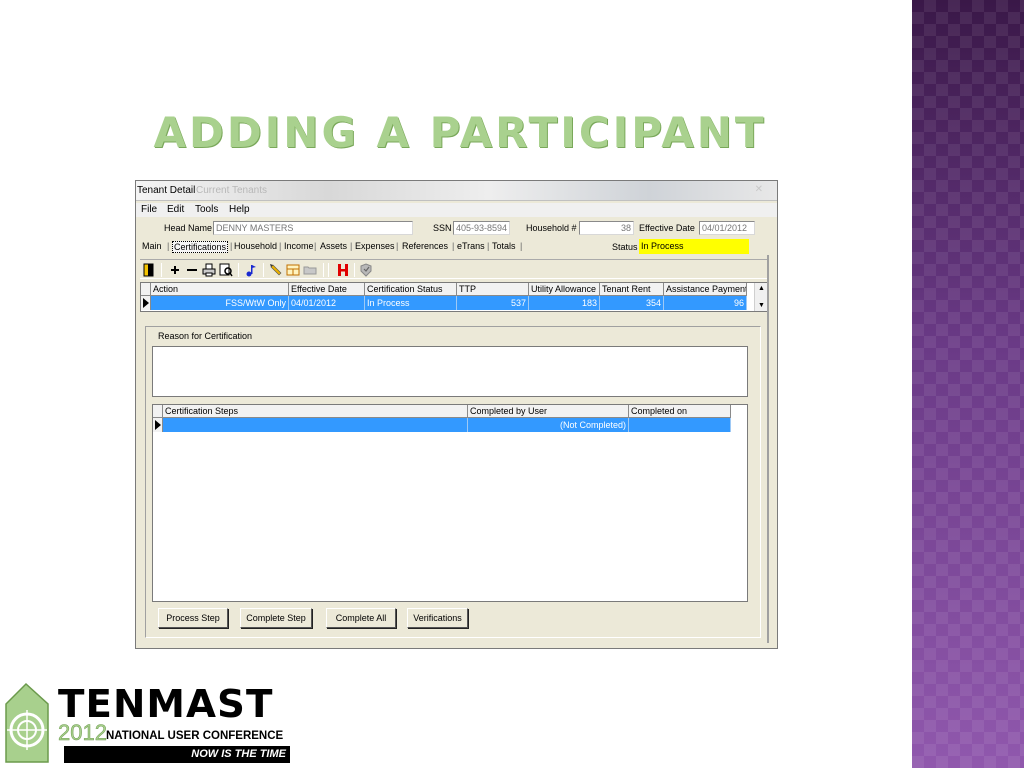  I want to click on logo-brand: TENMAST, so click(166, 704).